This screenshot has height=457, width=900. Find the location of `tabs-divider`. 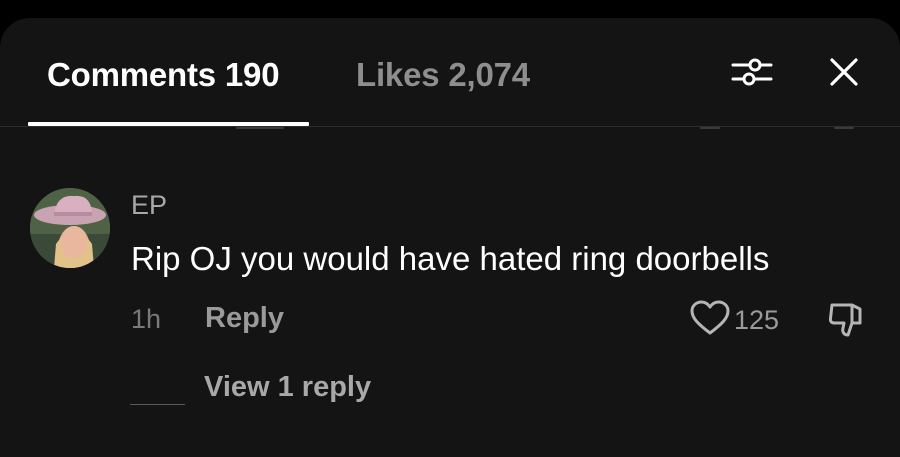

tabs-divider is located at coordinates (450, 126).